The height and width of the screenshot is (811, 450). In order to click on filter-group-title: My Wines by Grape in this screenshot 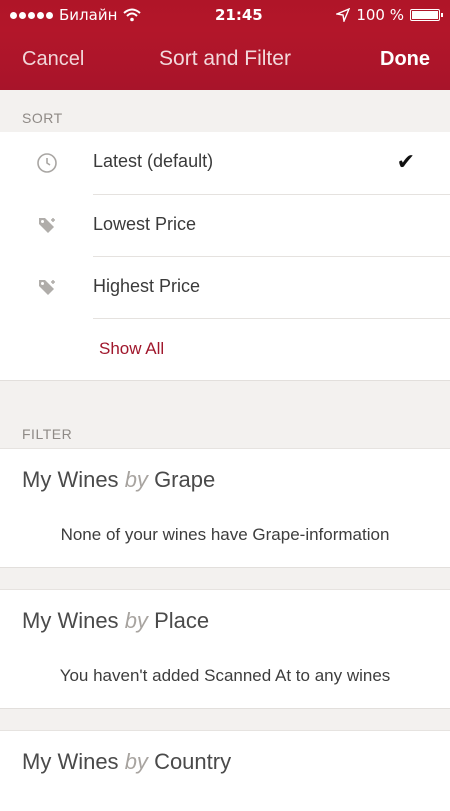, I will do `click(118, 480)`.